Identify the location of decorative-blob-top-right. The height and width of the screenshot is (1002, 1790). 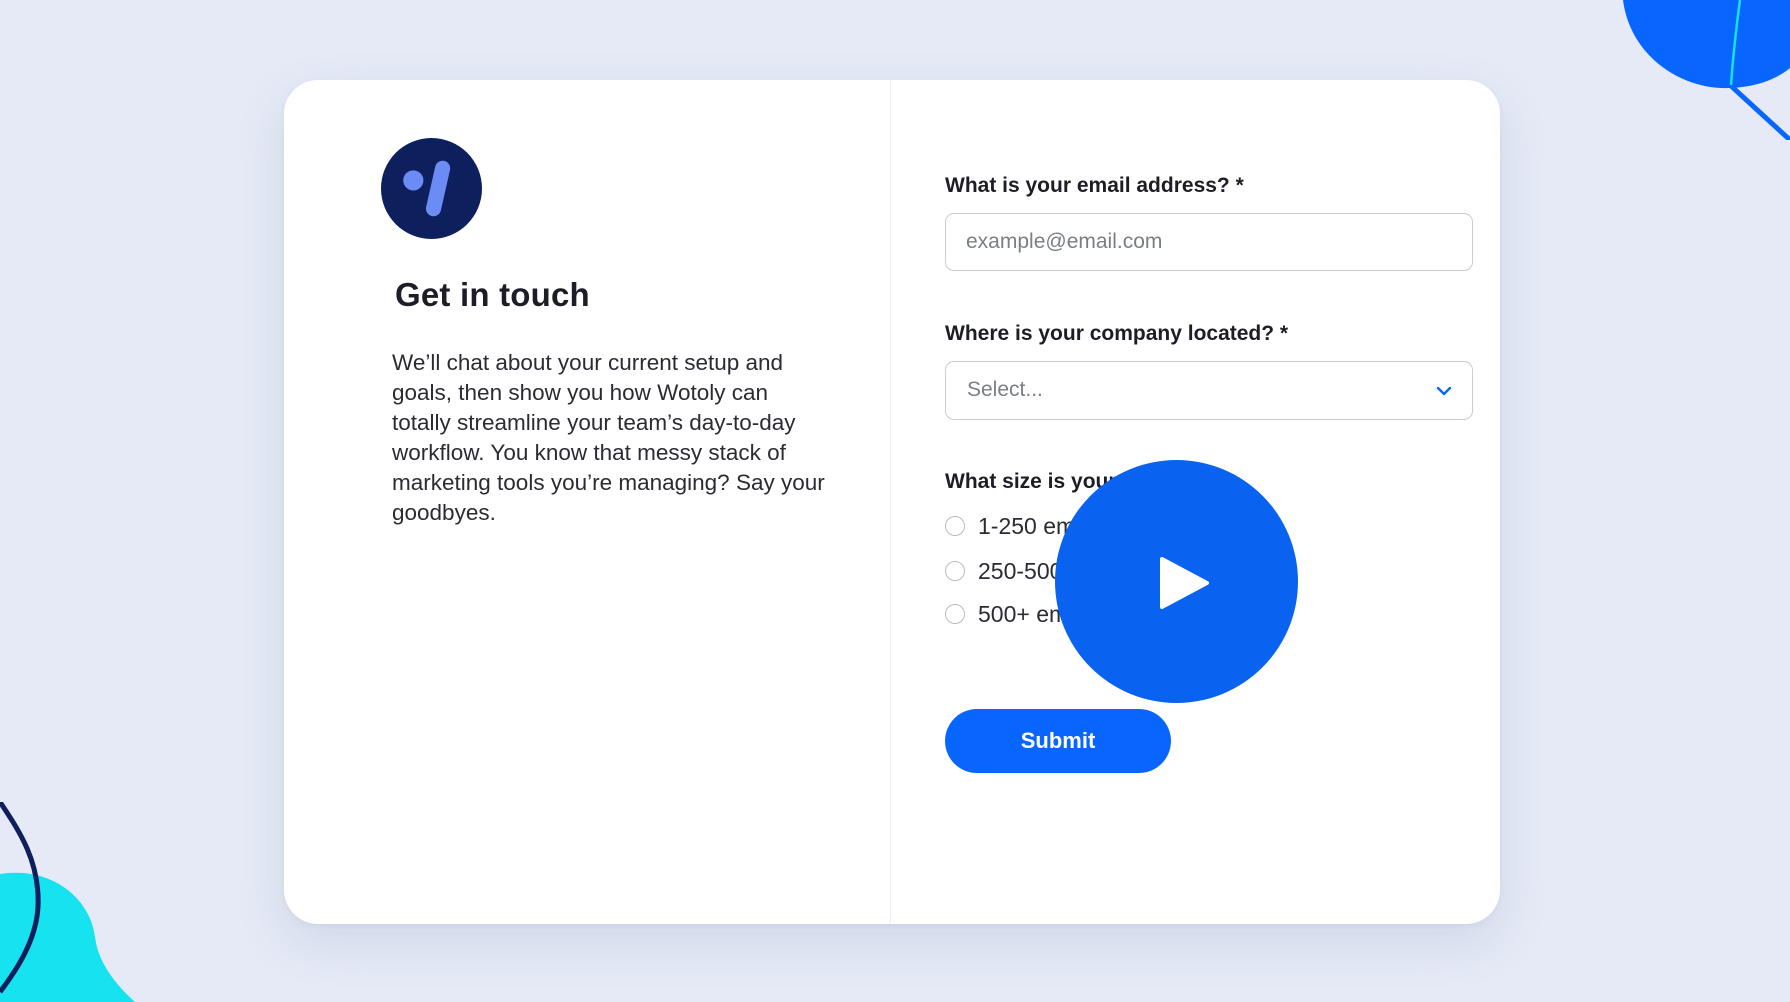
(1706, 70).